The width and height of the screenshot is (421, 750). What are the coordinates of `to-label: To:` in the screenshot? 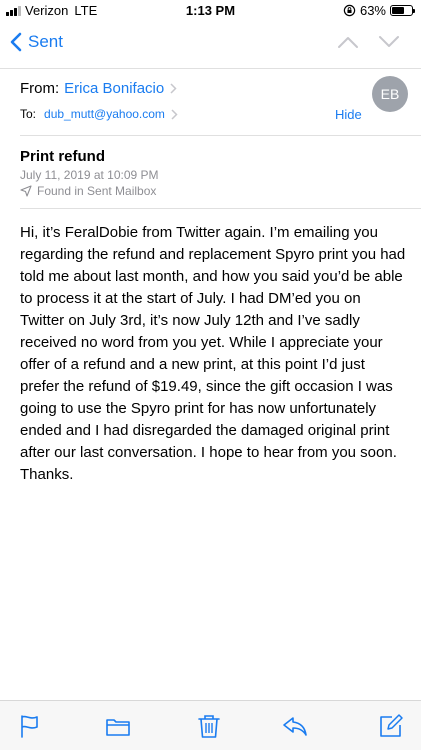 It's located at (28, 114).